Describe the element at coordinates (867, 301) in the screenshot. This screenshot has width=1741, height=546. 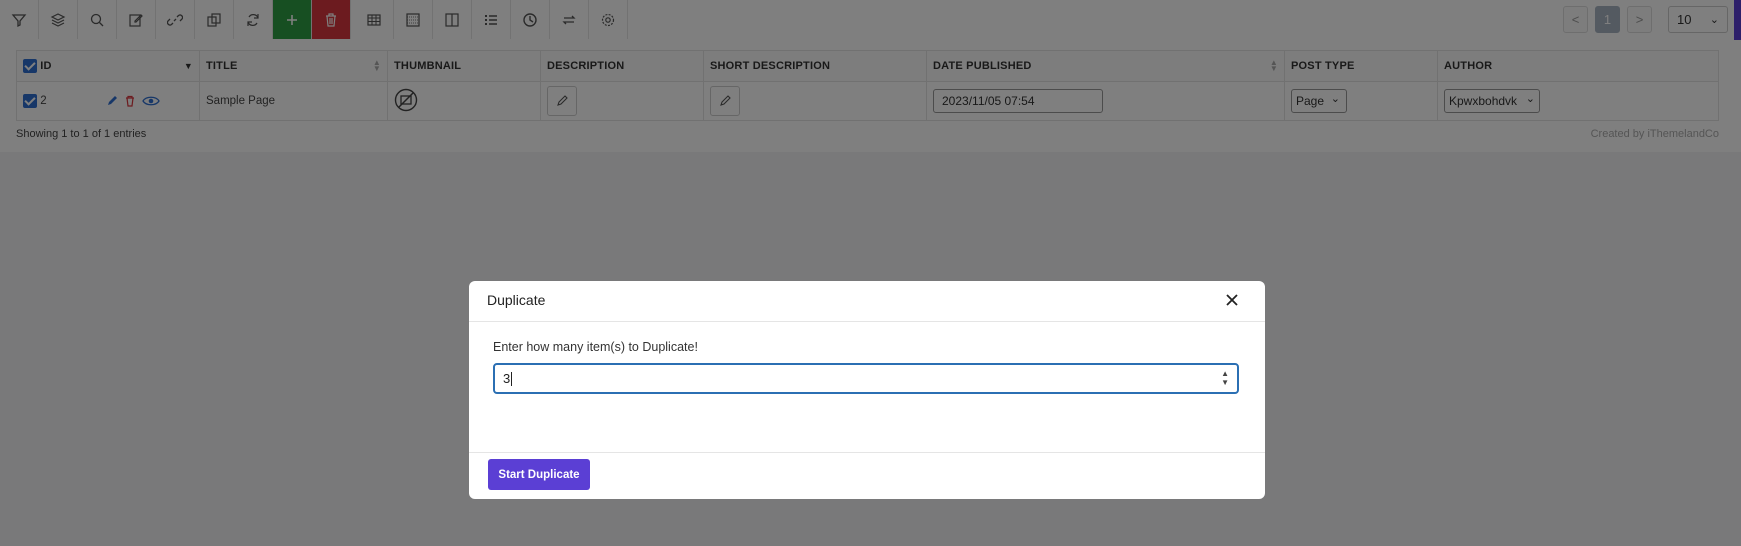
I see `modal-header: Duplicate` at that location.